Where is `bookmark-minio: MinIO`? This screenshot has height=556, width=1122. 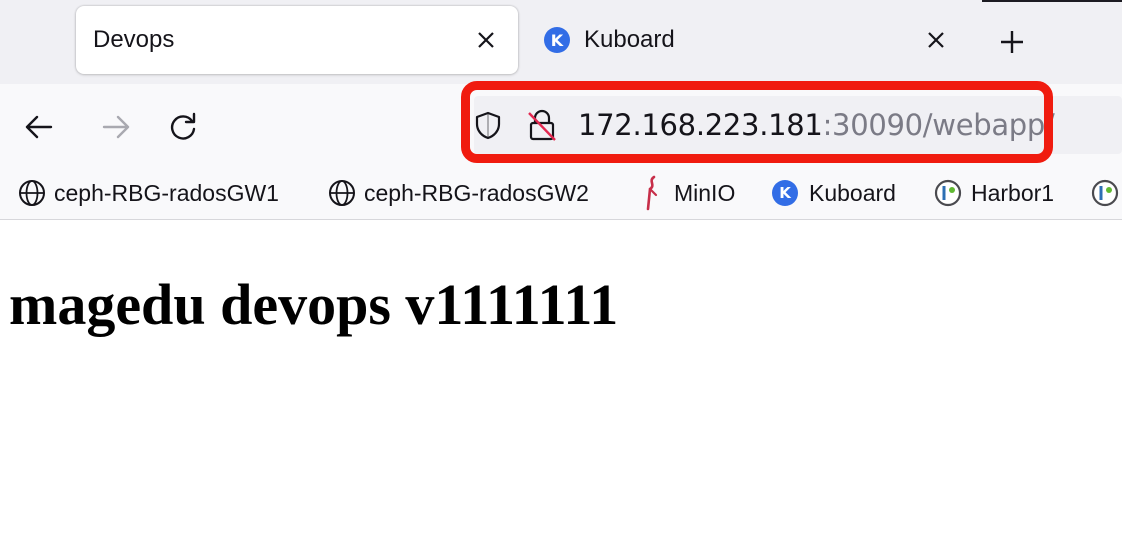
bookmark-minio: MinIO is located at coordinates (687, 193).